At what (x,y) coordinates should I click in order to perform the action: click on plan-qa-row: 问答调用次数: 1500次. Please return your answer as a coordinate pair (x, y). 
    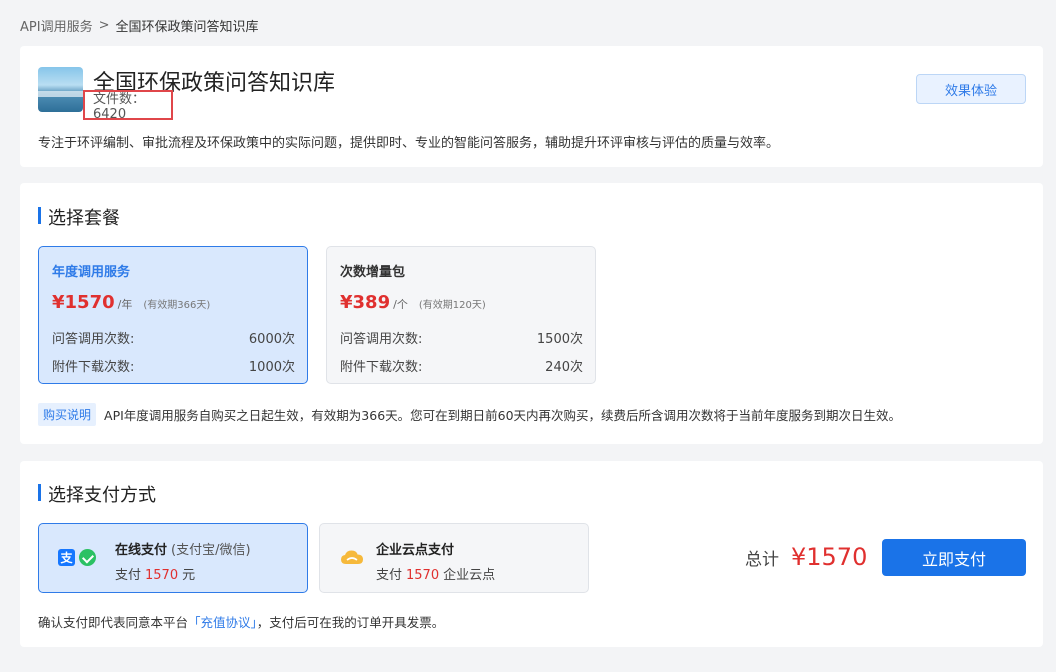
    Looking at the image, I should click on (461, 337).